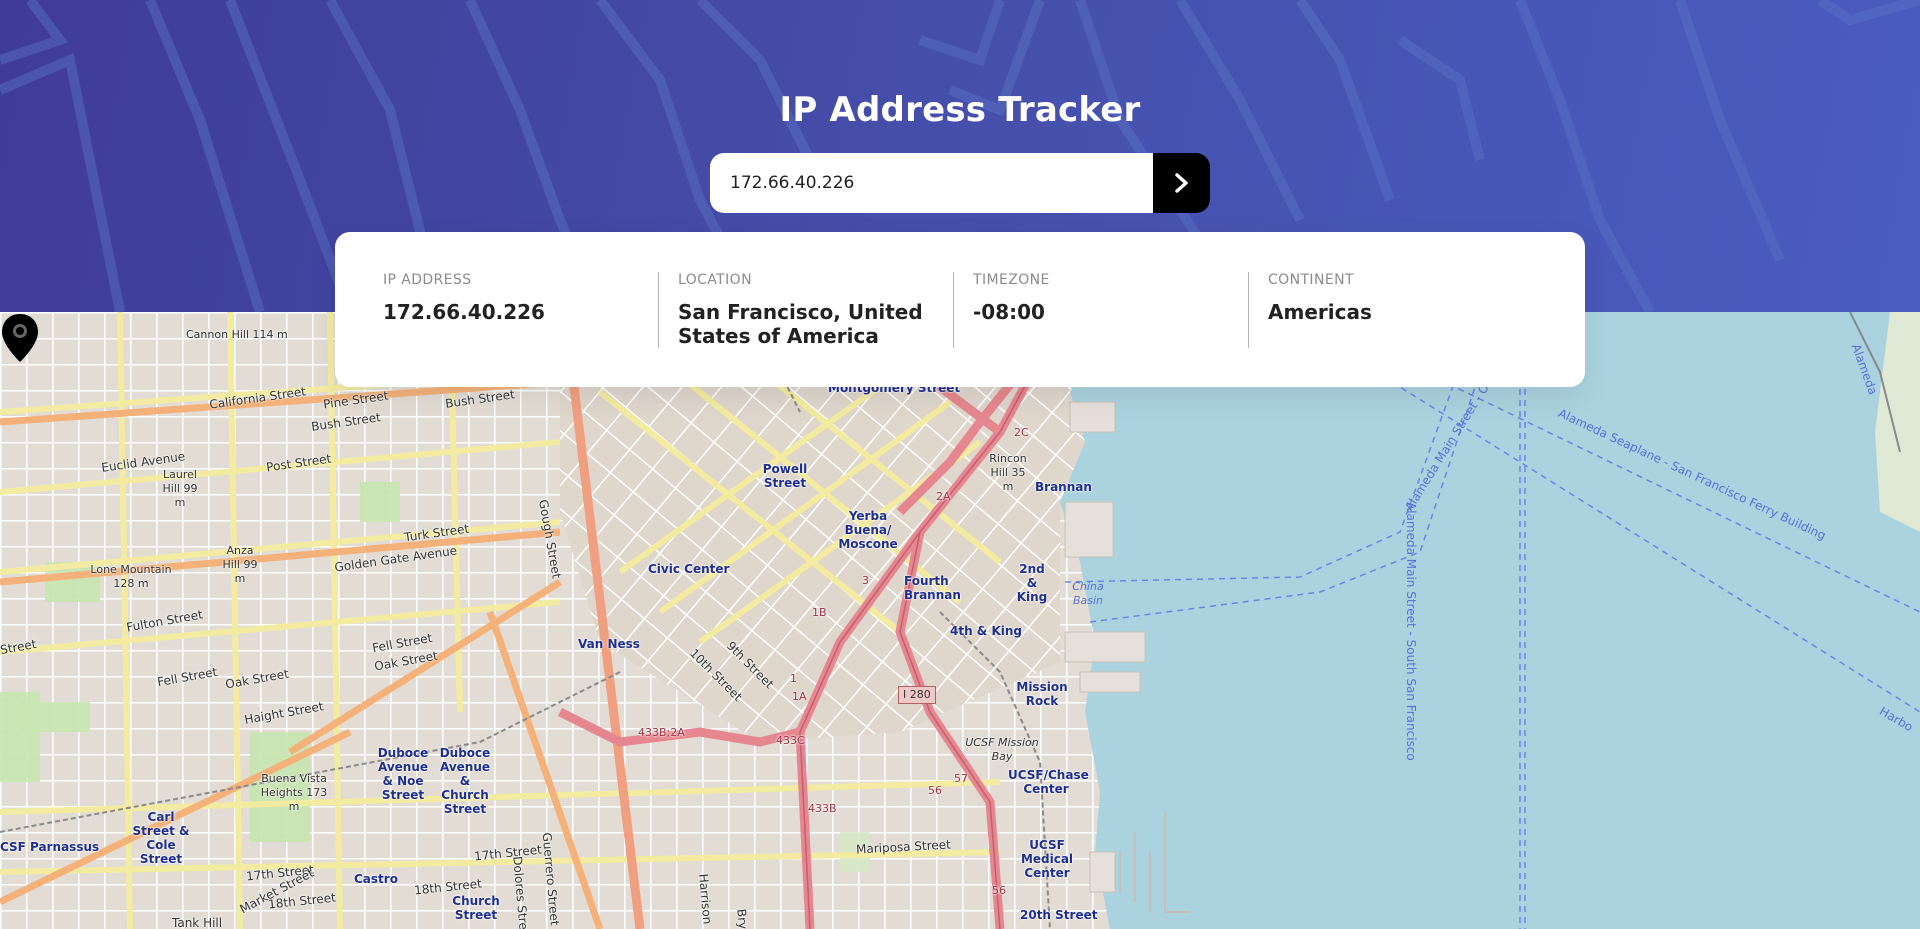 This screenshot has height=929, width=1920. I want to click on map-label-van-ness: Van Ness, so click(609, 644).